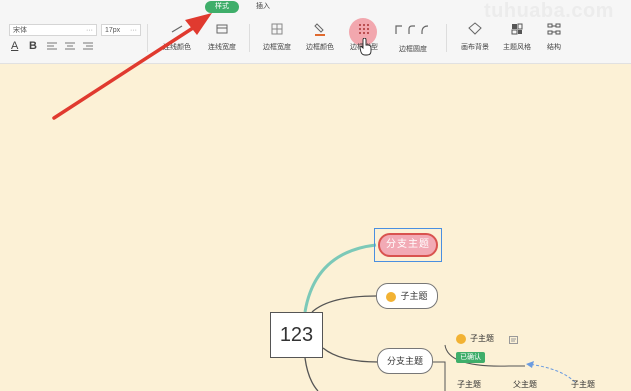 This screenshot has width=631, height=391. I want to click on child-topic-label: 子主题, so click(414, 296).